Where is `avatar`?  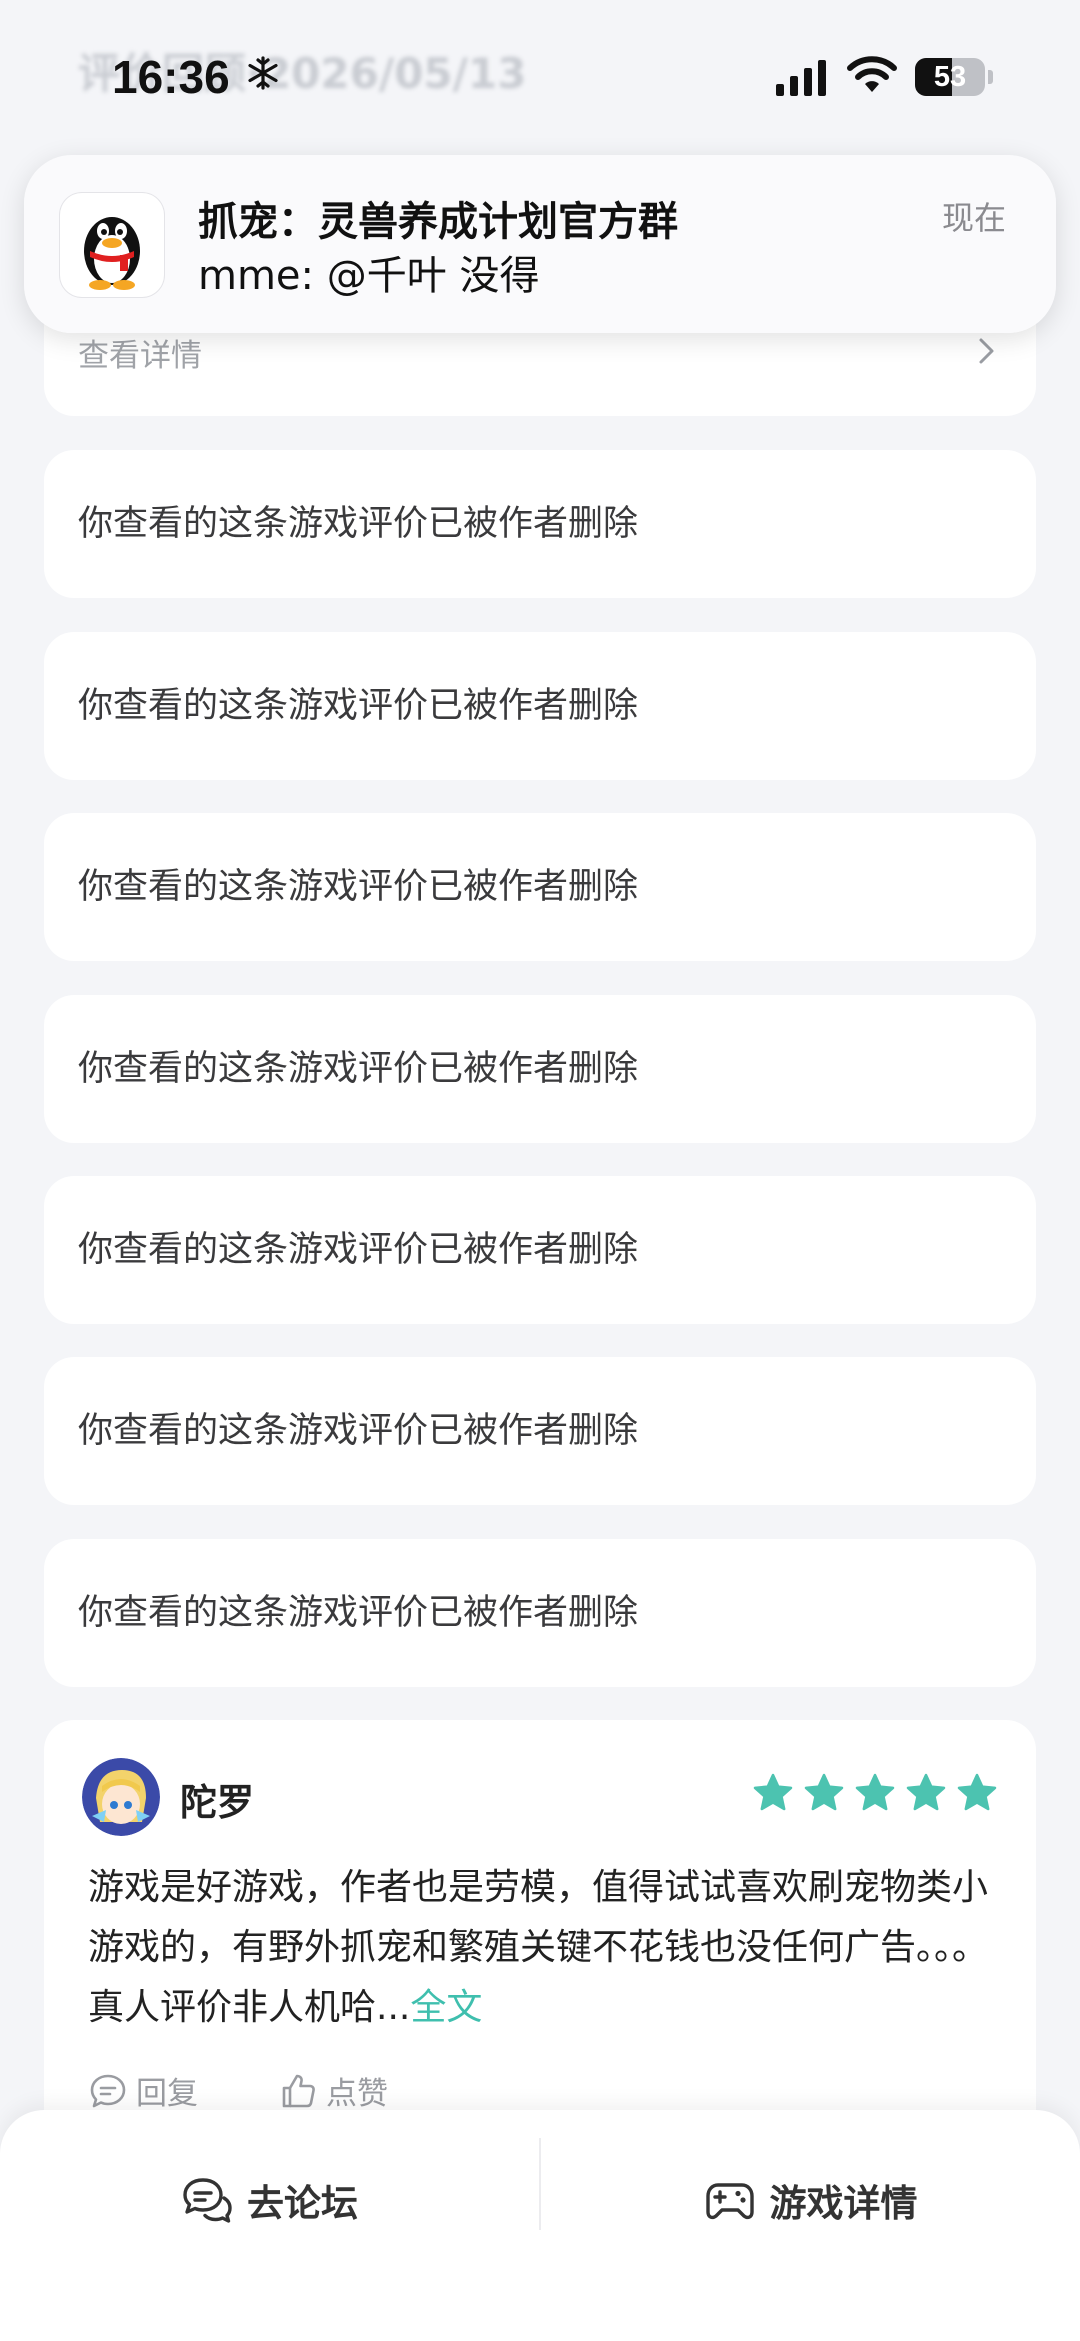
avatar is located at coordinates (121, 1797).